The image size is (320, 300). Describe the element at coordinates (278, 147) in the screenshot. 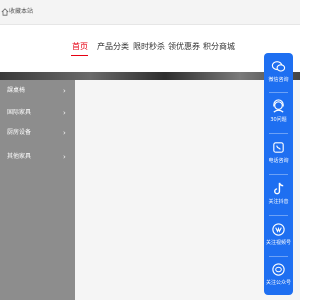

I see `phone-icon` at that location.